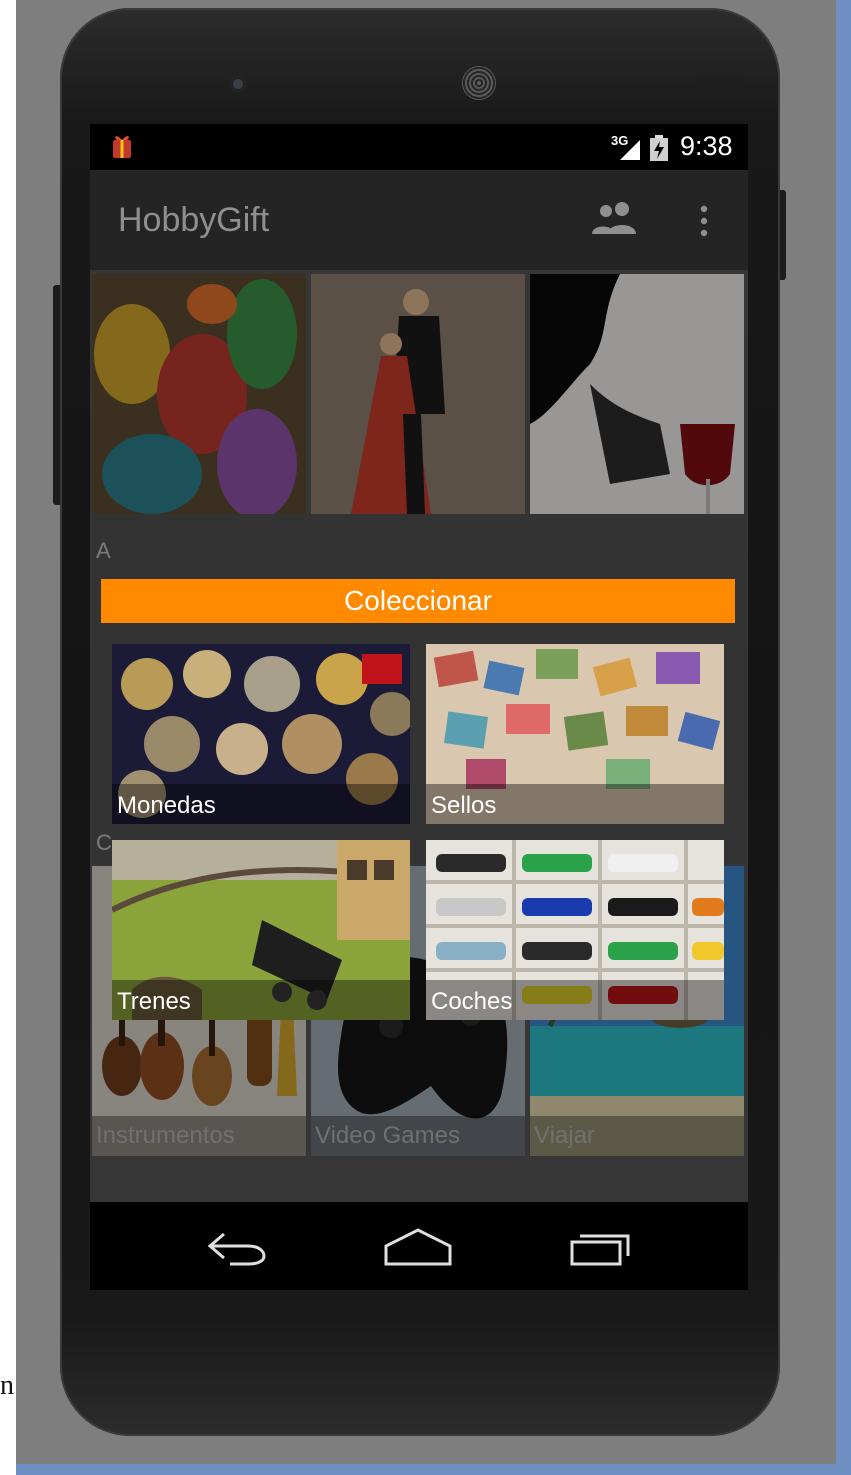  What do you see at coordinates (261, 930) in the screenshot?
I see `collect-option-trenes: Trenes` at bounding box center [261, 930].